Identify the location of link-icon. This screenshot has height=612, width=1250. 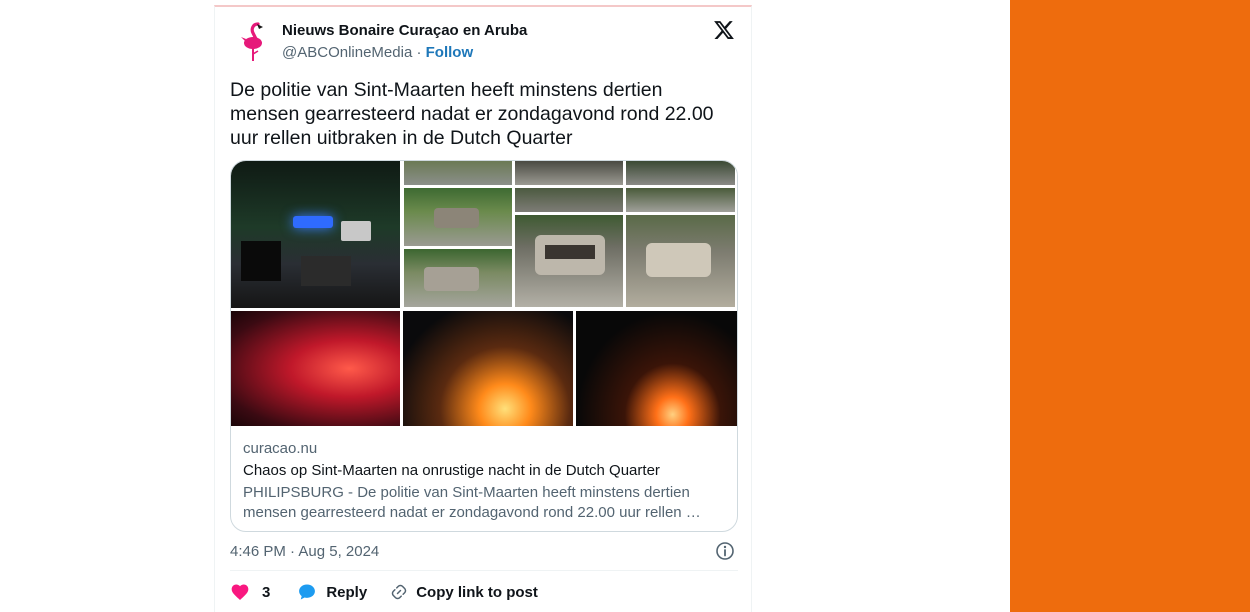
(399, 592).